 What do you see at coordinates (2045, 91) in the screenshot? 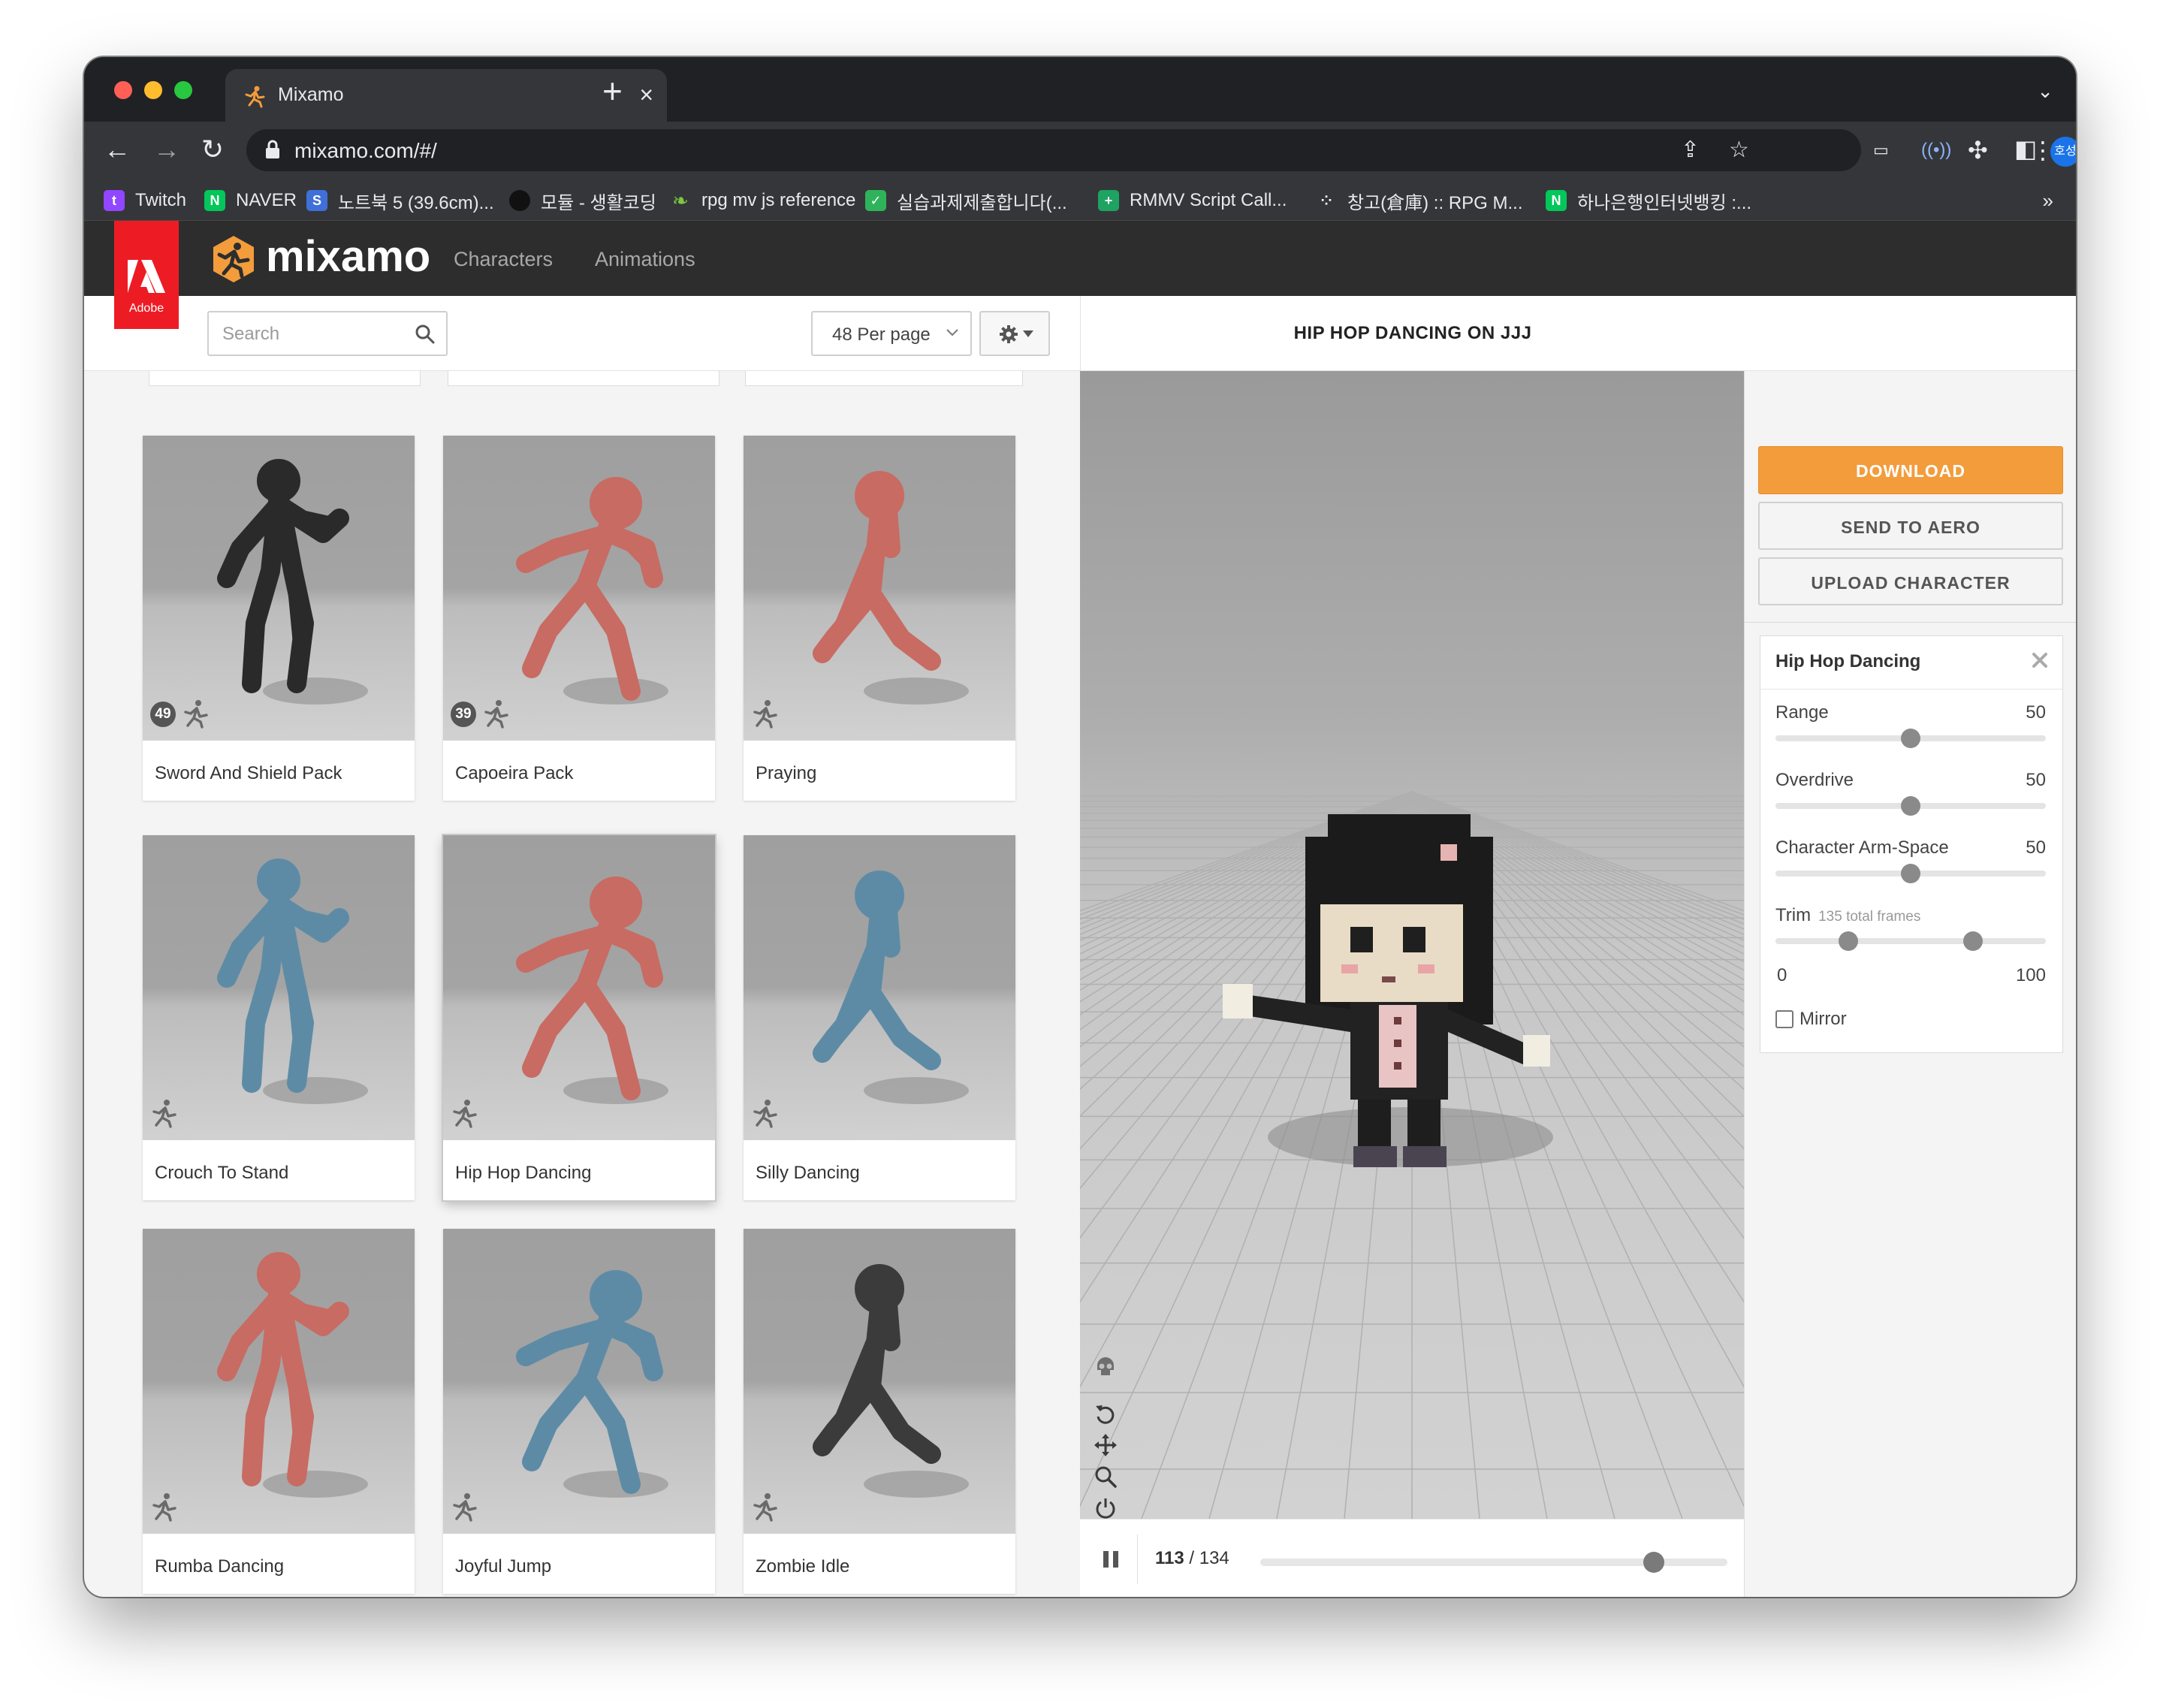
I see `chevron-down-icon: ⌄` at bounding box center [2045, 91].